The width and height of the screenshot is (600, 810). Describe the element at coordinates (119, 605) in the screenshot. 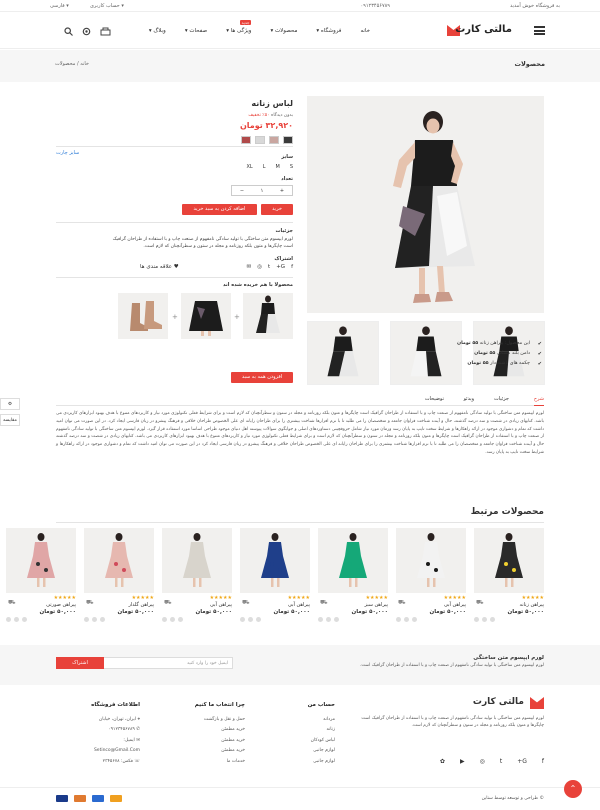

I see `product-name: پیراهن گلدار` at that location.